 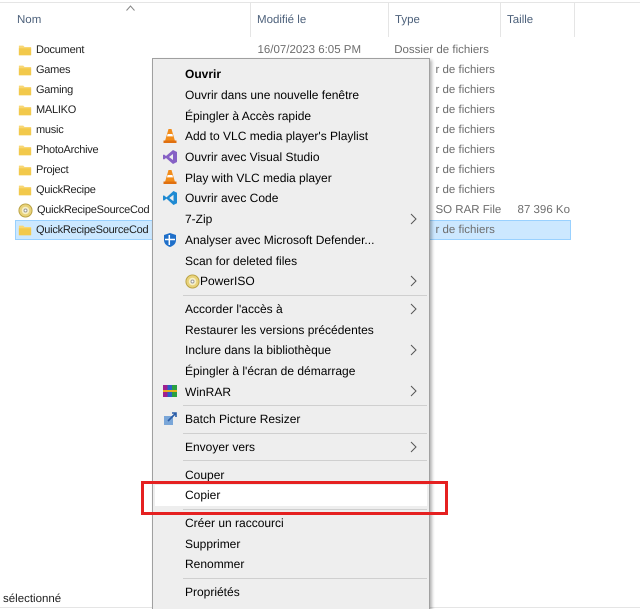 What do you see at coordinates (544, 210) in the screenshot?
I see `file-size: 87 396 Ko` at bounding box center [544, 210].